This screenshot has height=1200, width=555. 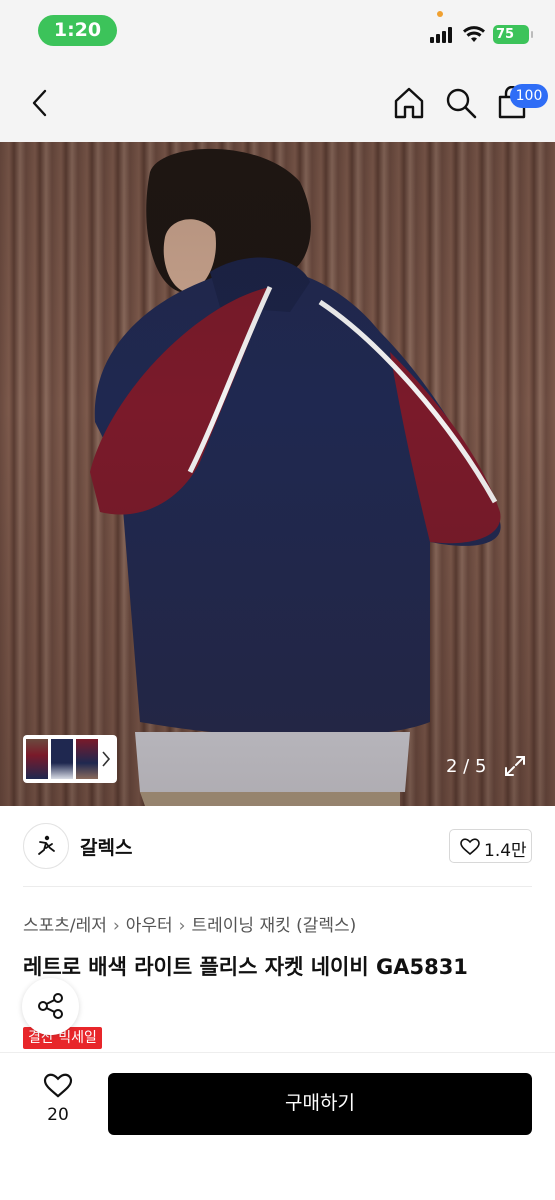 I want to click on top-navigation, so click(x=277, y=102).